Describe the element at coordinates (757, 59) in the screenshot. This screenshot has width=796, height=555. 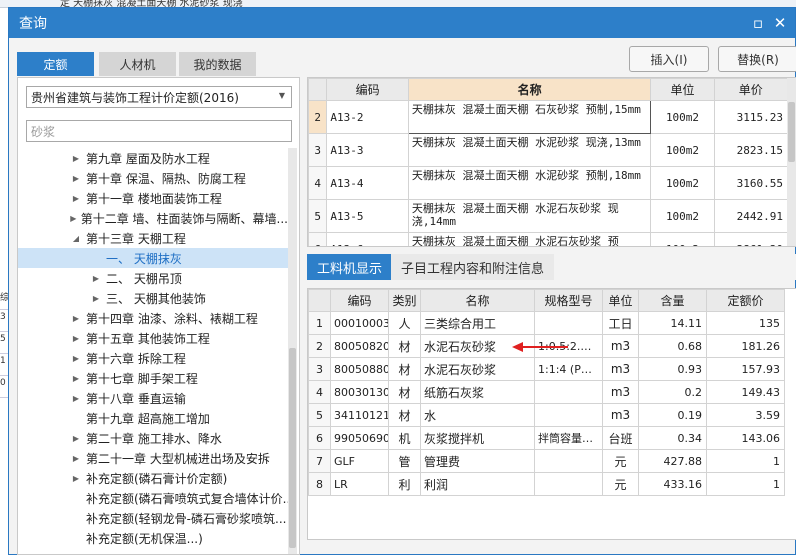
I see `replace-button: 替换(R)` at that location.